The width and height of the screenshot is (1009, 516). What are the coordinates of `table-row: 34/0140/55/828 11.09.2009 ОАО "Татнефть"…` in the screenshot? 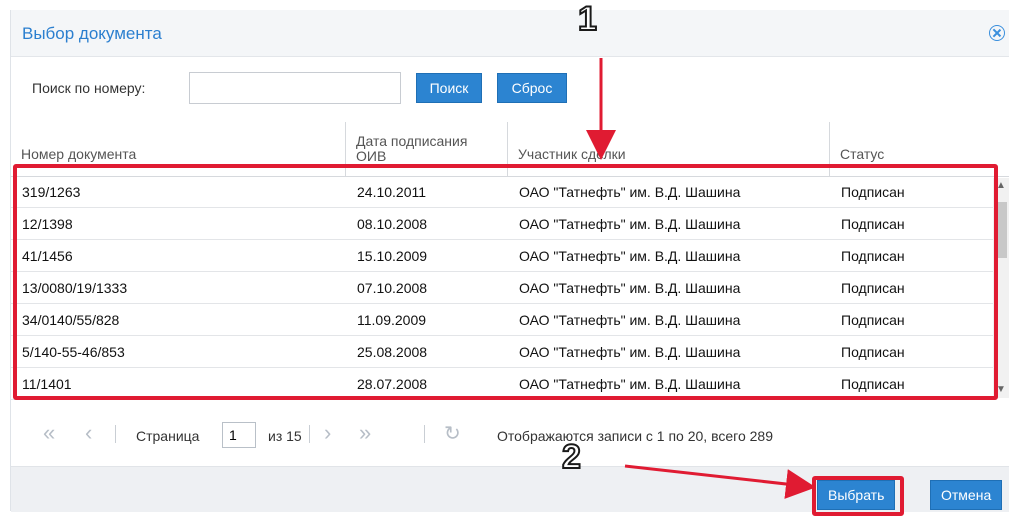 It's located at (503, 320).